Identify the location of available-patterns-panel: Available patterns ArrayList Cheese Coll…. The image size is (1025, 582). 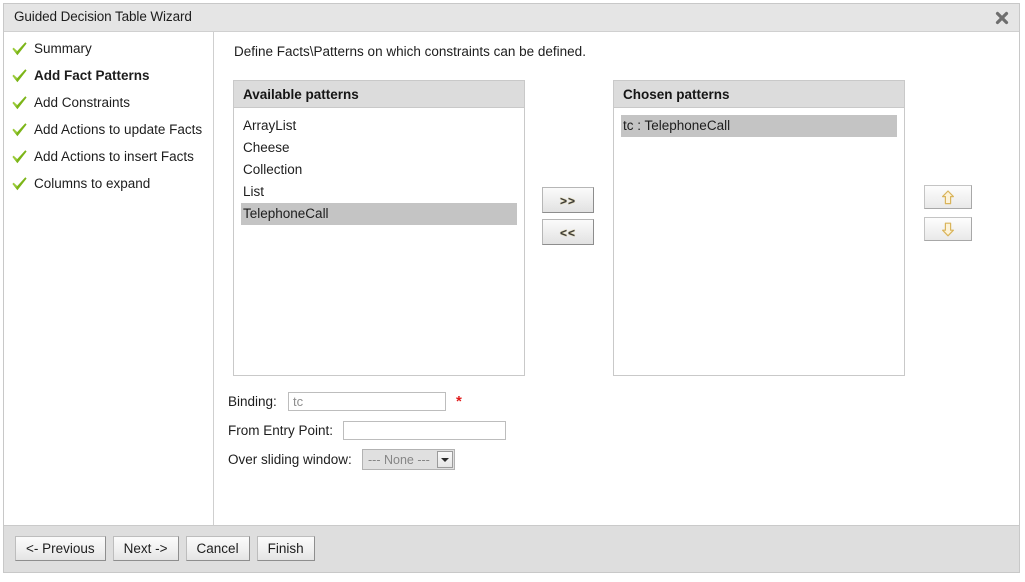
(379, 228).